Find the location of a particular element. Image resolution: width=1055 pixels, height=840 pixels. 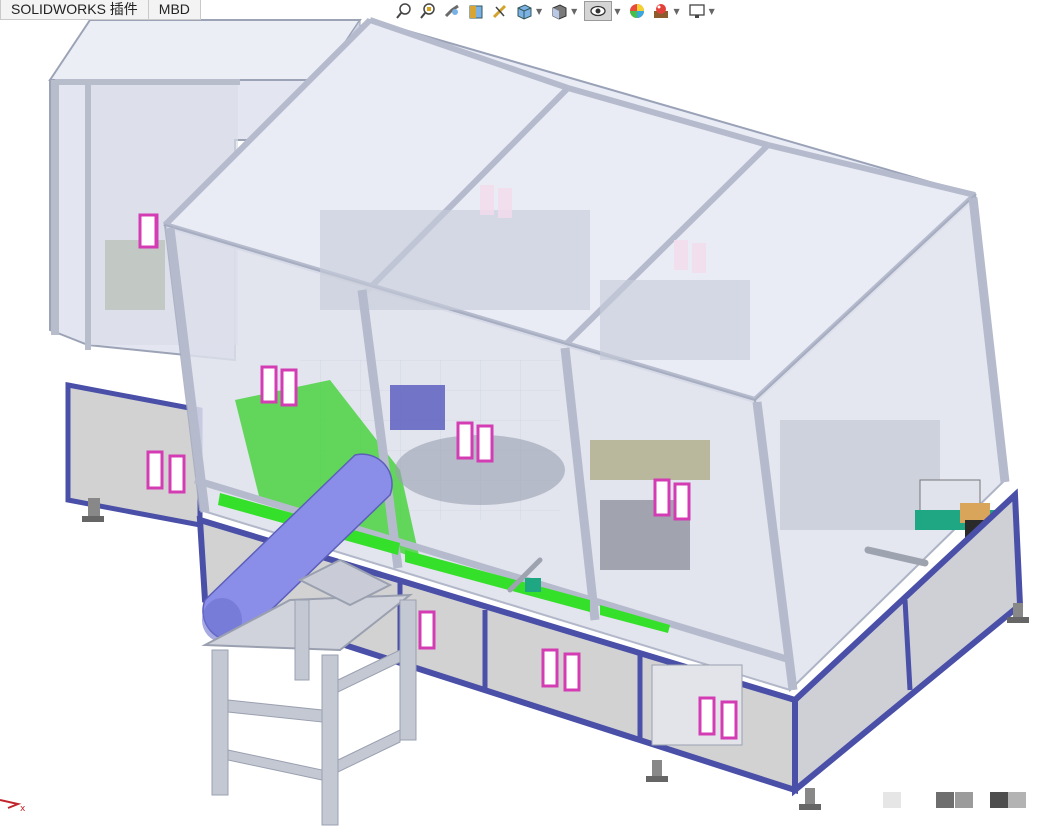

display-style-icon is located at coordinates (559, 11).